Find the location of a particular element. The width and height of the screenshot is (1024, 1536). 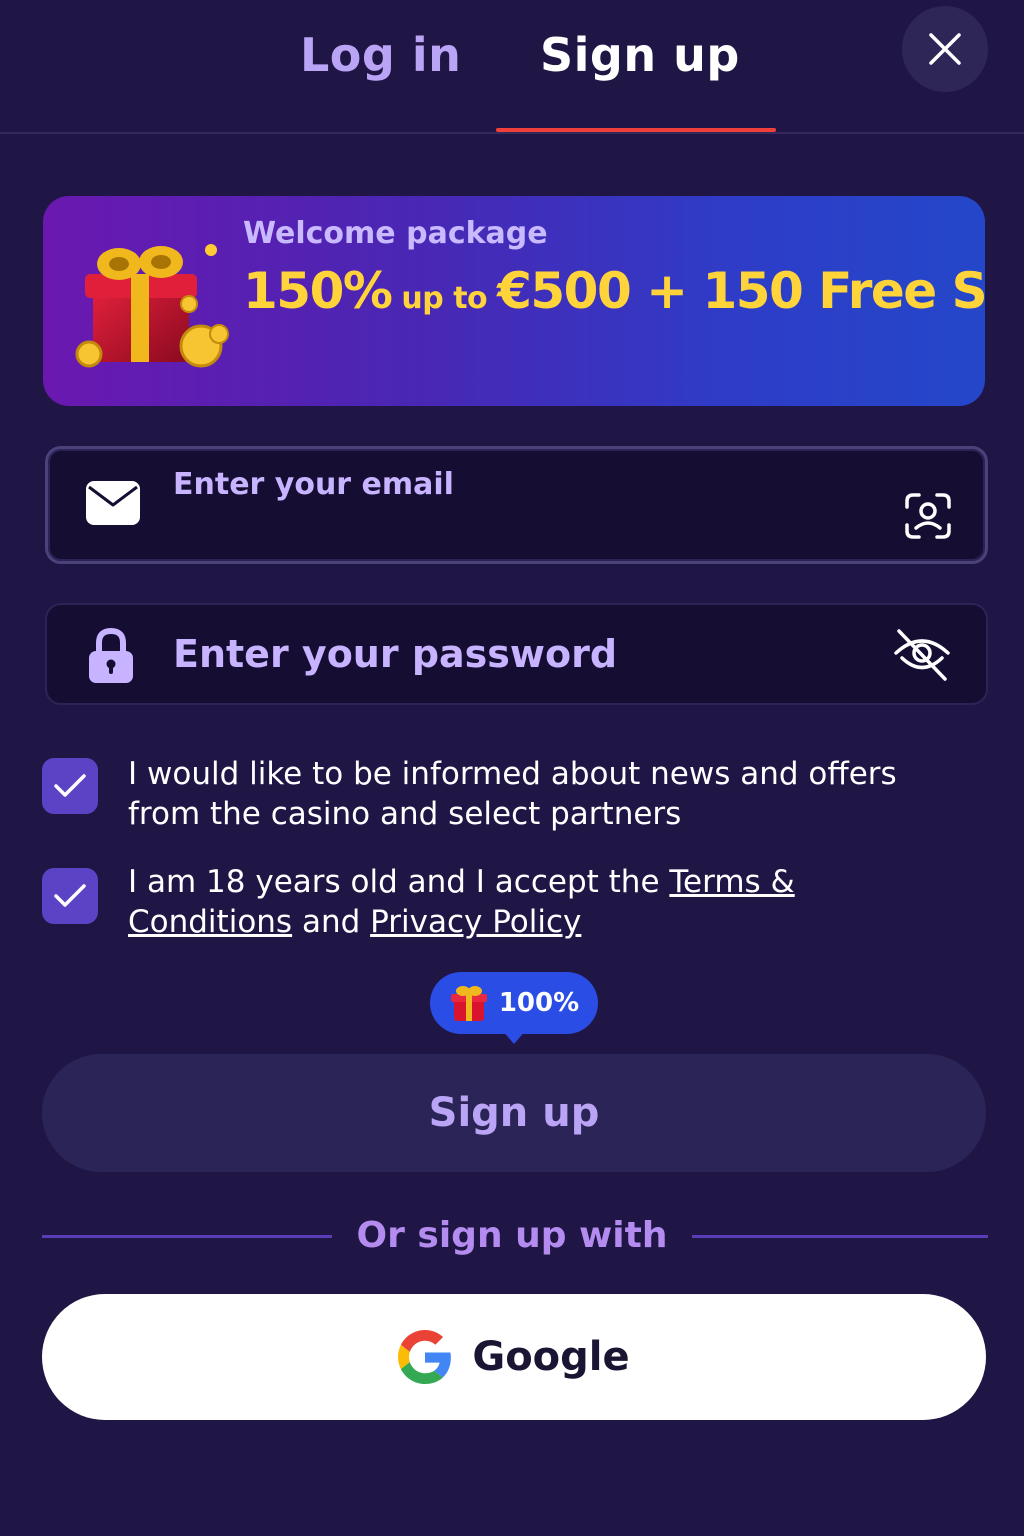

google-signup-button: Google is located at coordinates (514, 1357).